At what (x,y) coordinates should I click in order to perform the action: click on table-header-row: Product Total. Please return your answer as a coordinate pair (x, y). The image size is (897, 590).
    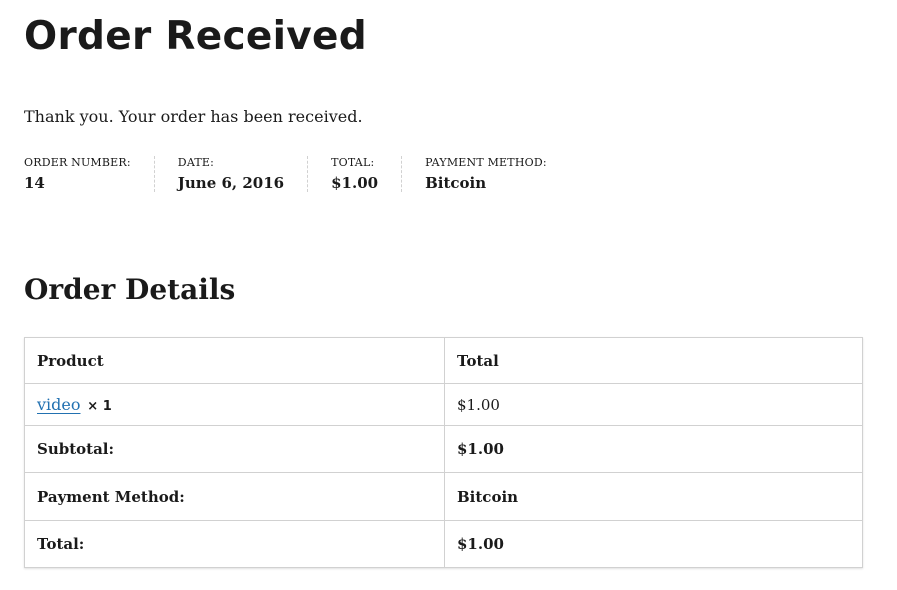
    Looking at the image, I should click on (443, 360).